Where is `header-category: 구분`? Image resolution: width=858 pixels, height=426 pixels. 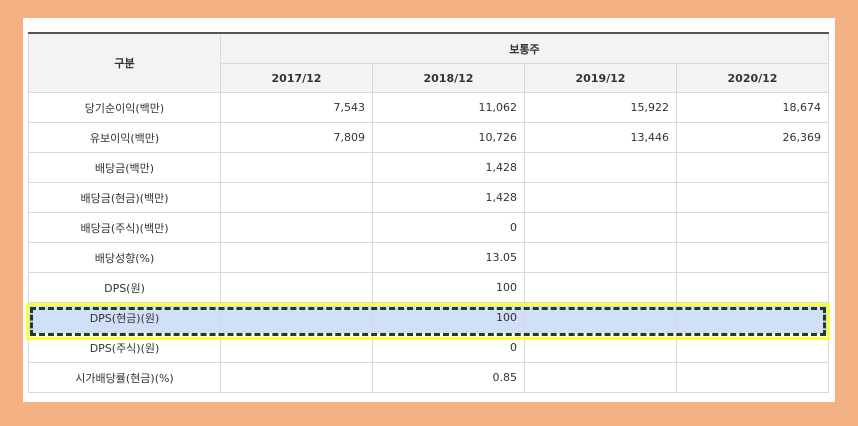 header-category: 구분 is located at coordinates (124, 62).